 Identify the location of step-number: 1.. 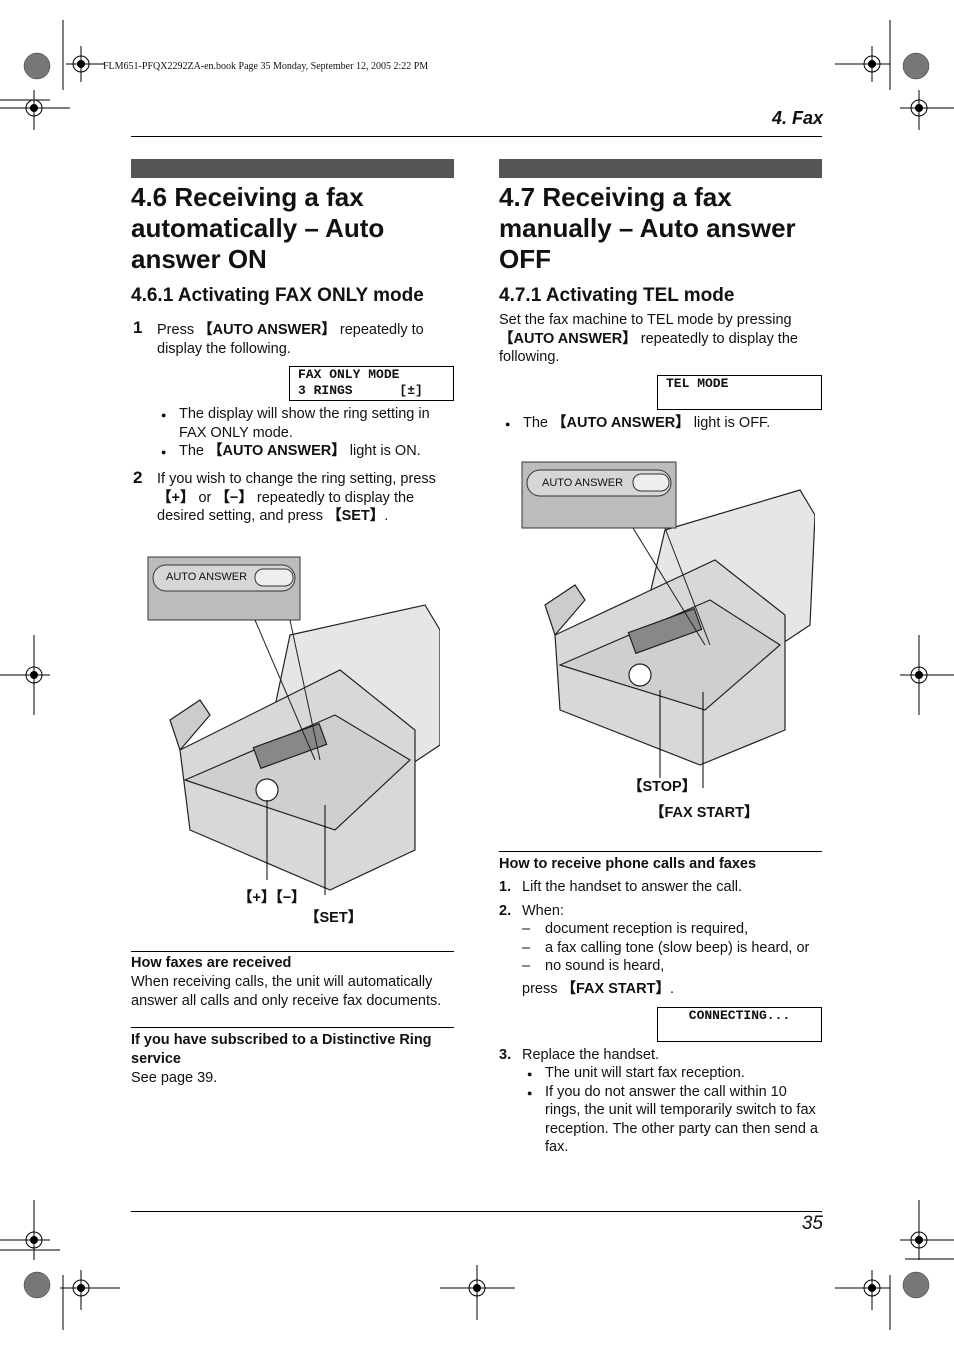
(505, 887).